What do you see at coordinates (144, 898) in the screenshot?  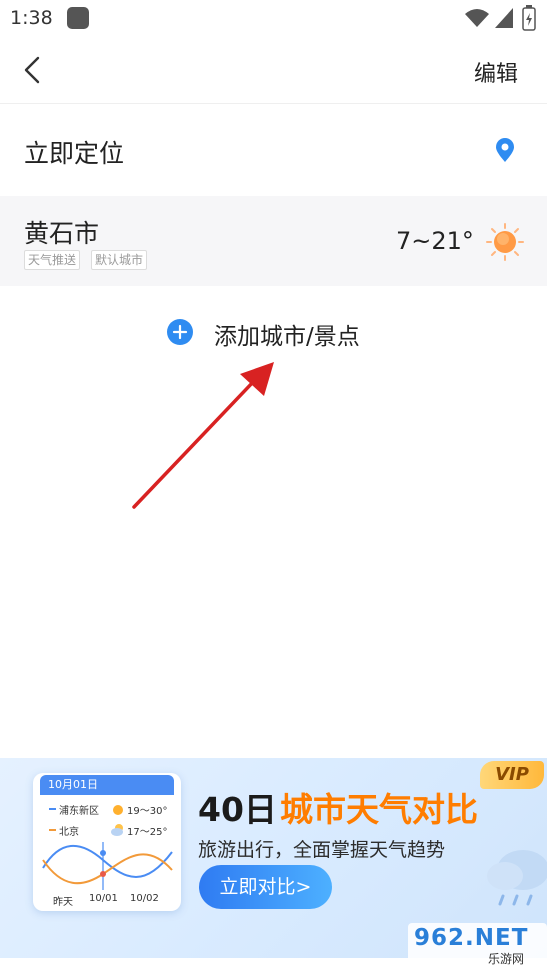 I see `x-label: 10/02` at bounding box center [144, 898].